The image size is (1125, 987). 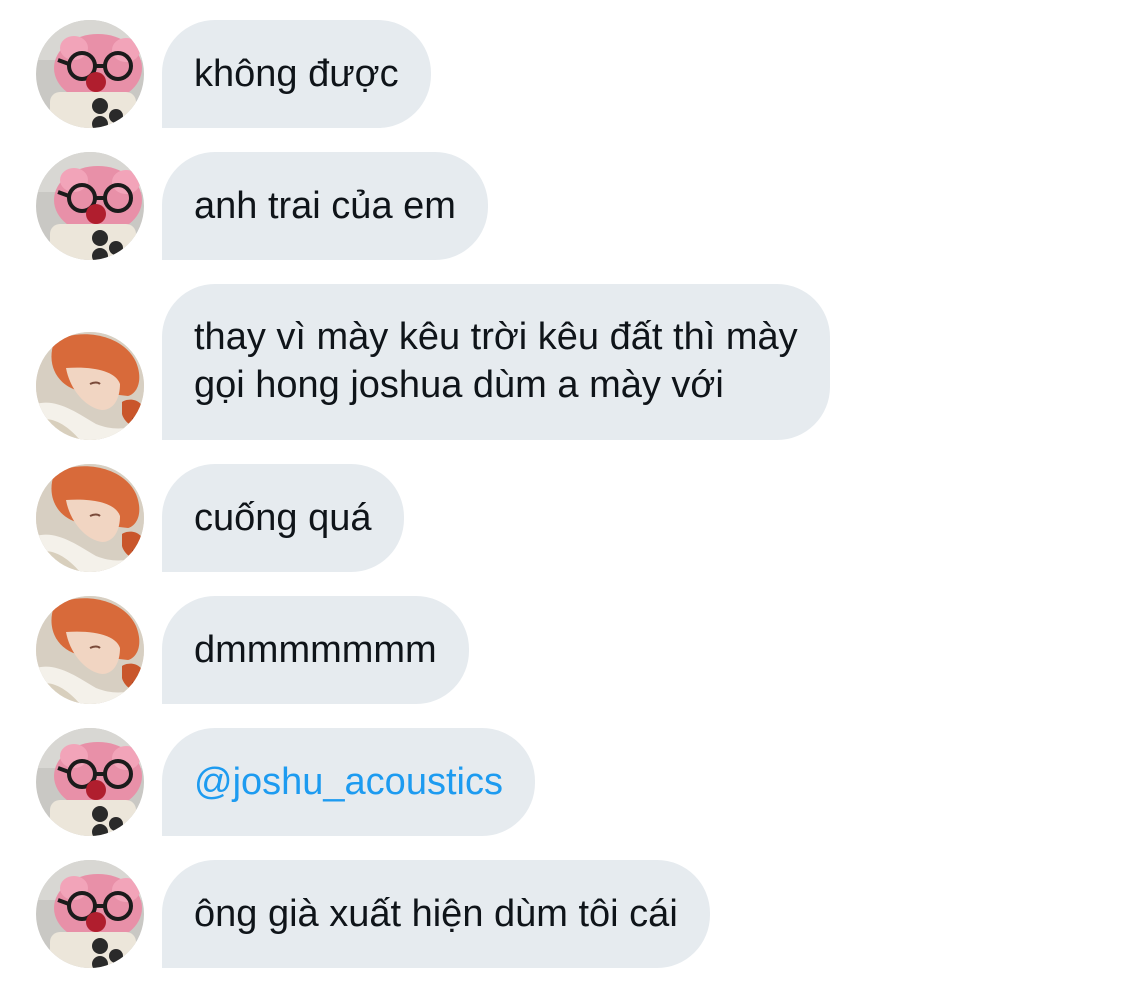 I want to click on message-text: không được, so click(x=296, y=74).